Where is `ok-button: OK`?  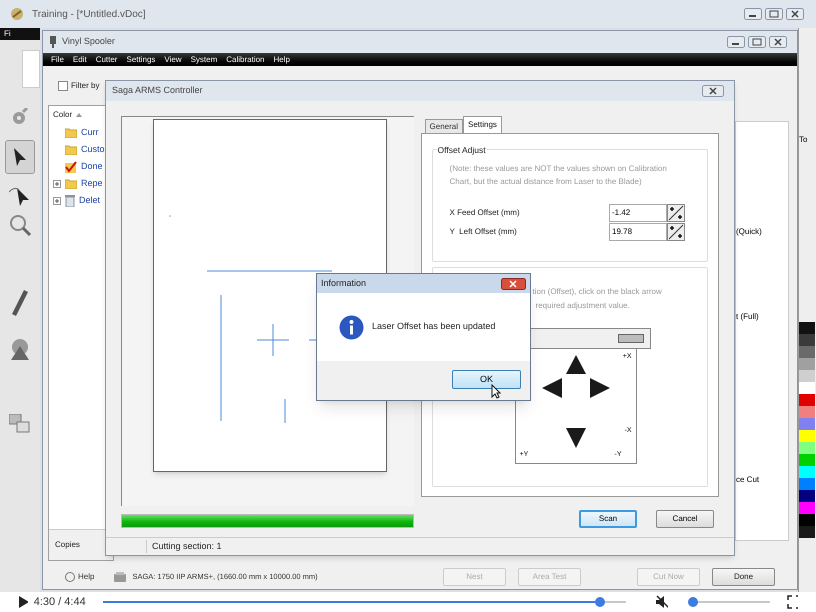 ok-button: OK is located at coordinates (486, 379).